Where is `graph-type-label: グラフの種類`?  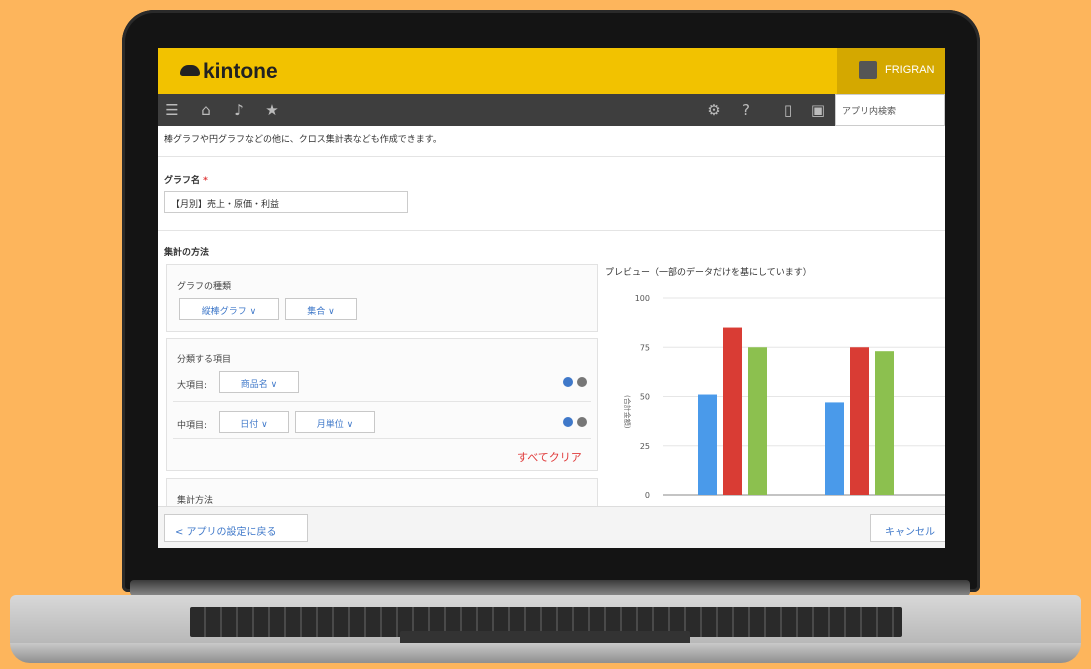 graph-type-label: グラフの種類 is located at coordinates (204, 287).